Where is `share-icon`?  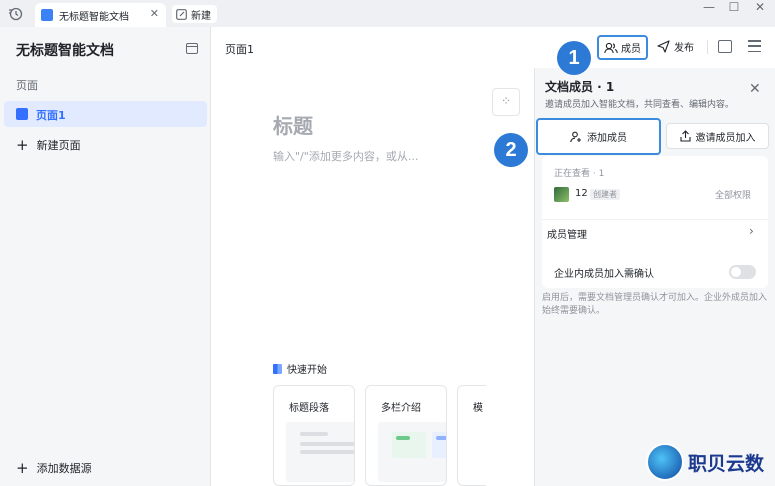
share-icon is located at coordinates (685, 136).